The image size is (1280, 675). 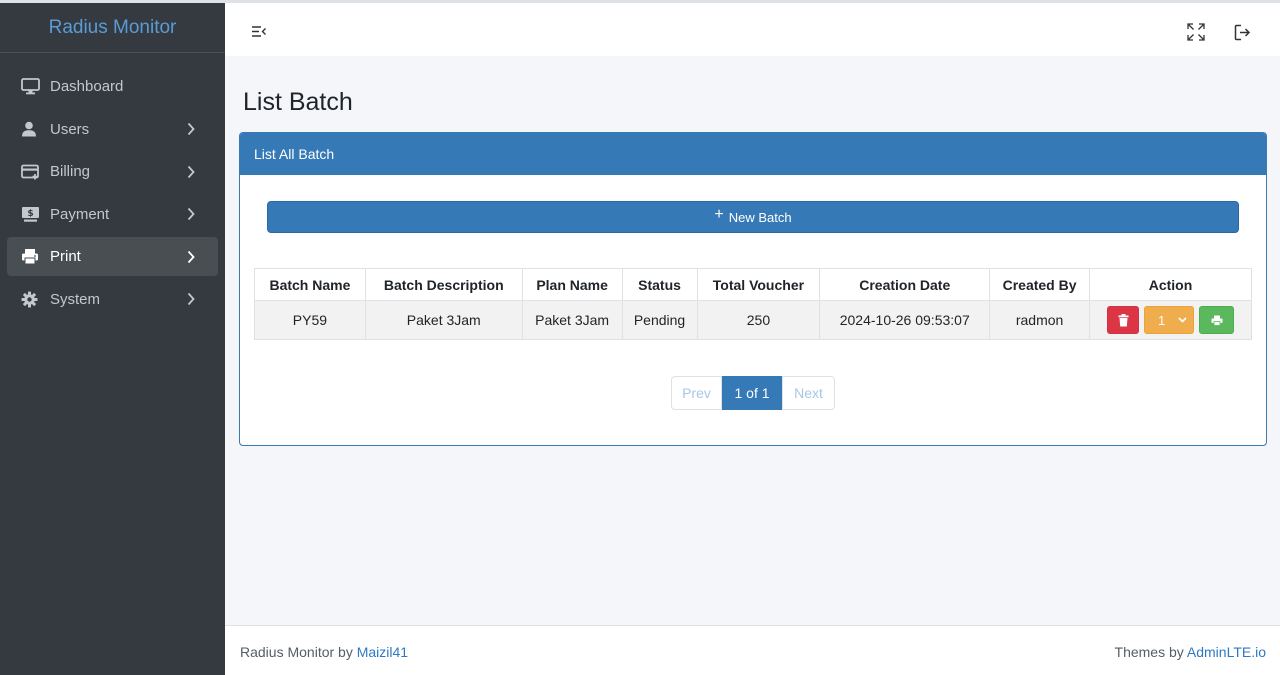 I want to click on monitor-icon, so click(x=32, y=87).